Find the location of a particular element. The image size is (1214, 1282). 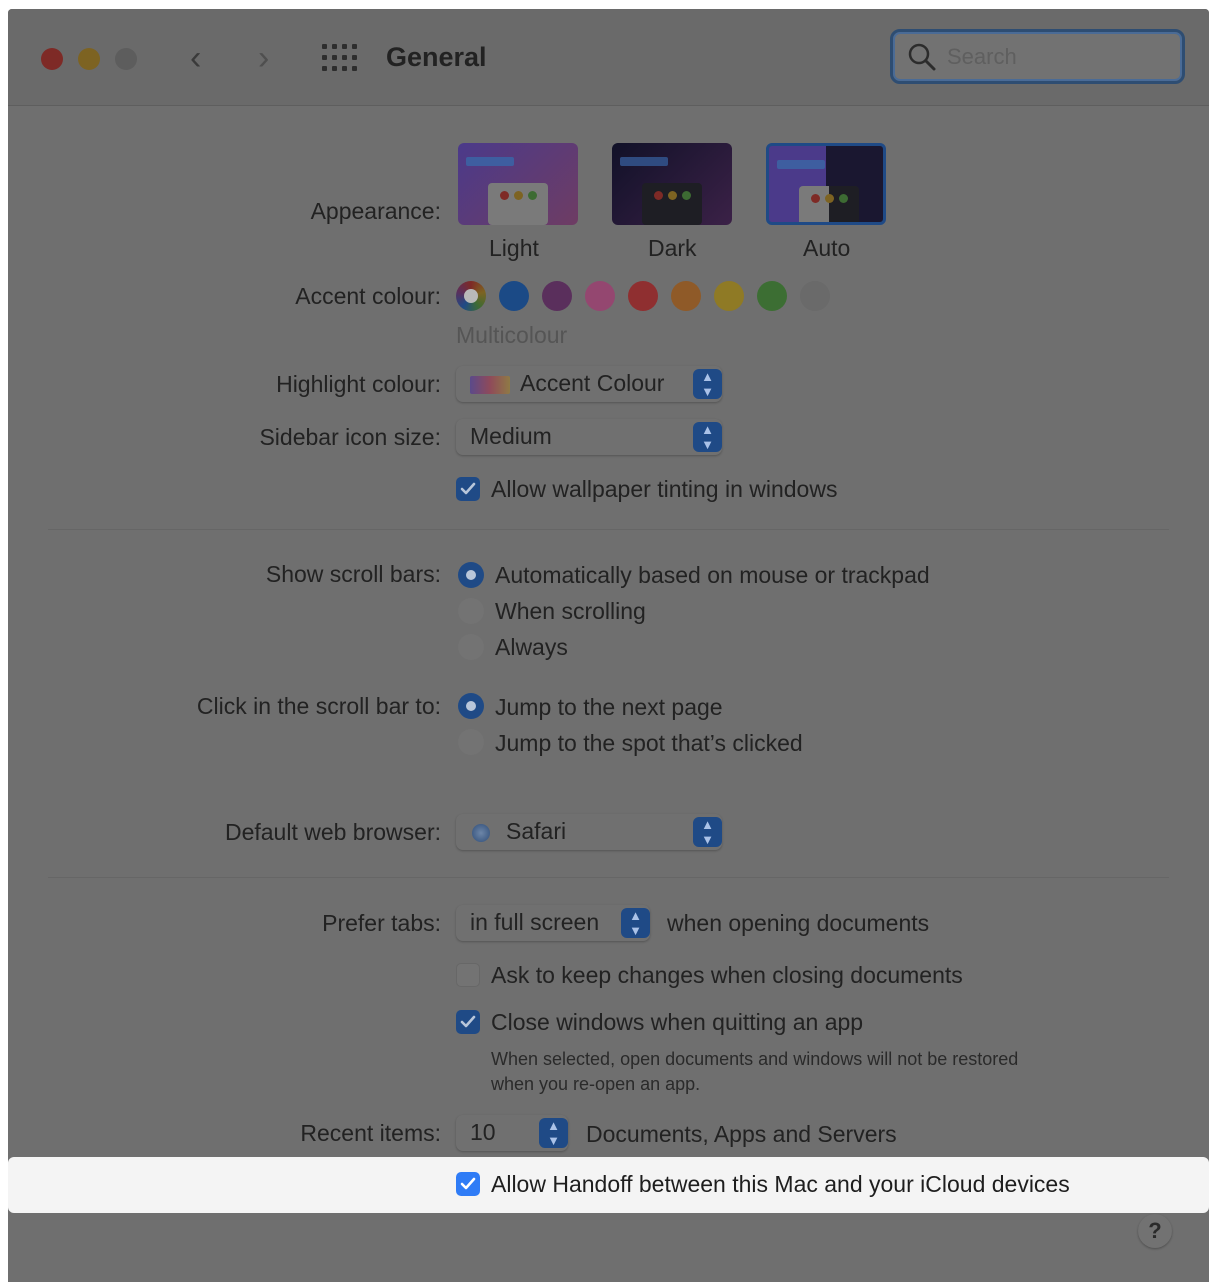

appearance-dark-label: Dark is located at coordinates (672, 248).